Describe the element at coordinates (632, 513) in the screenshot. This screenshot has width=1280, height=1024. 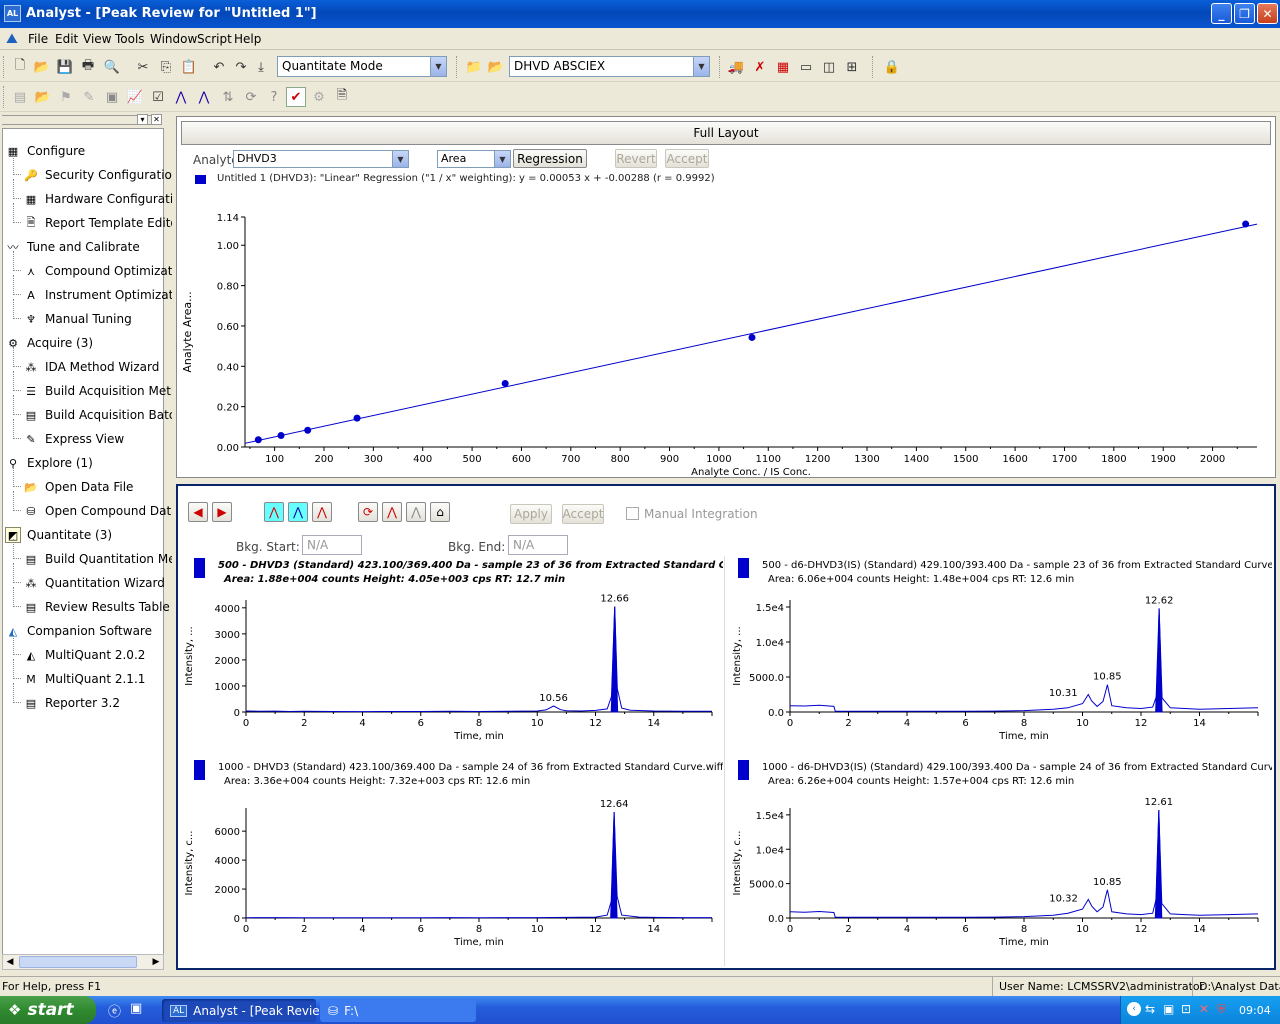
I see `manual-integration-checkbox` at that location.